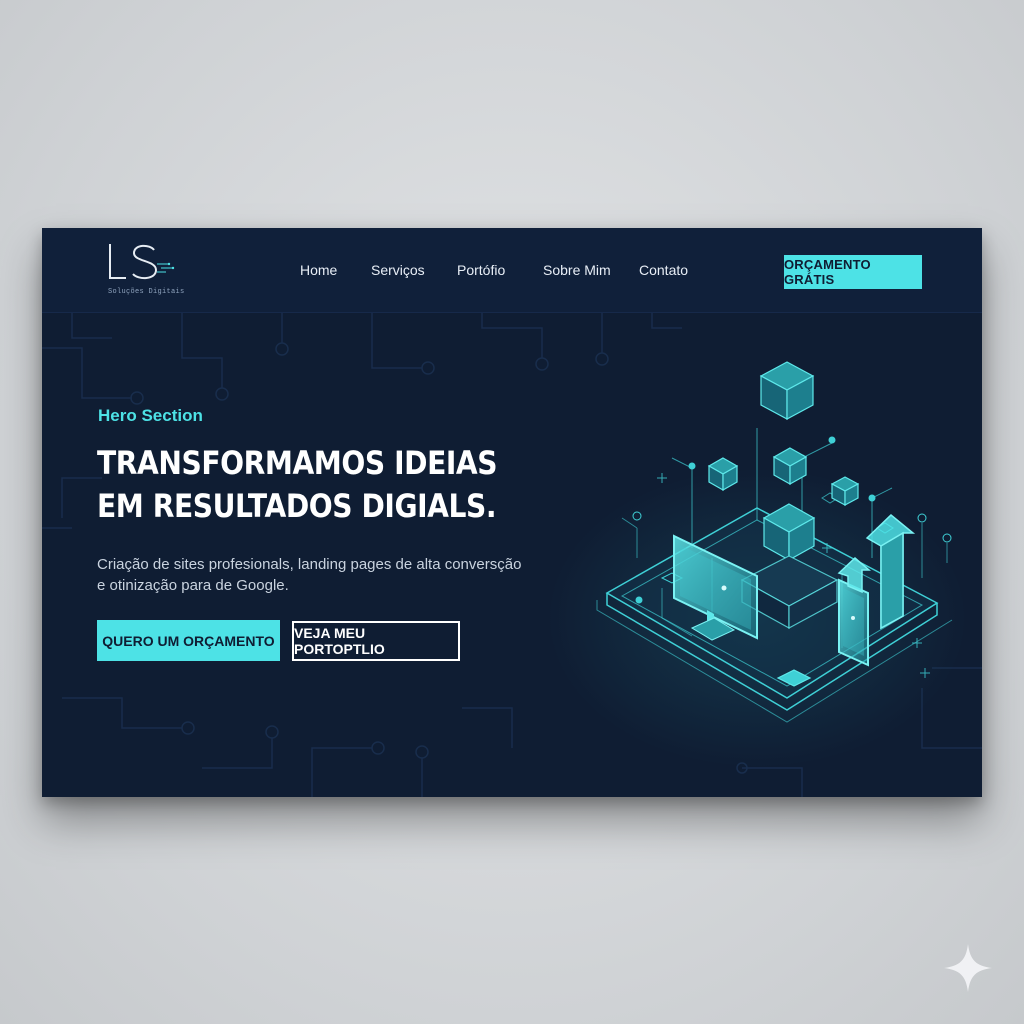 The height and width of the screenshot is (1024, 1024). What do you see at coordinates (188, 640) in the screenshot?
I see `request-quote-button: QUERO UM ORÇAMENTO` at bounding box center [188, 640].